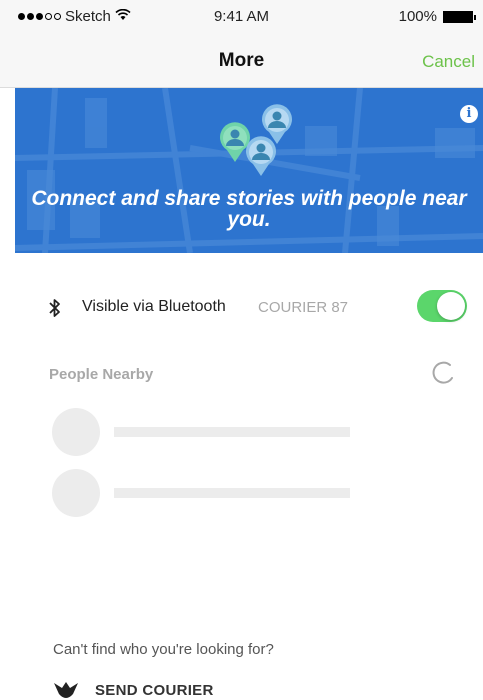  Describe the element at coordinates (163, 649) in the screenshot. I see `cant-find-text: Can't find who you're looking for?` at that location.